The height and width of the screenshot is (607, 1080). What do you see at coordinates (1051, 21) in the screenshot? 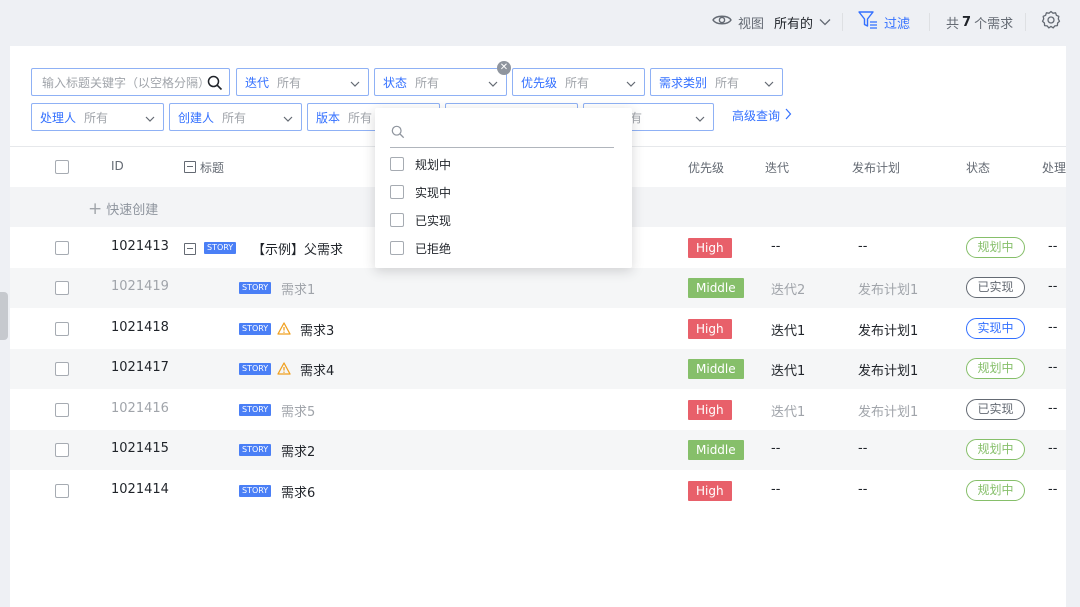
I see `settings-button` at bounding box center [1051, 21].